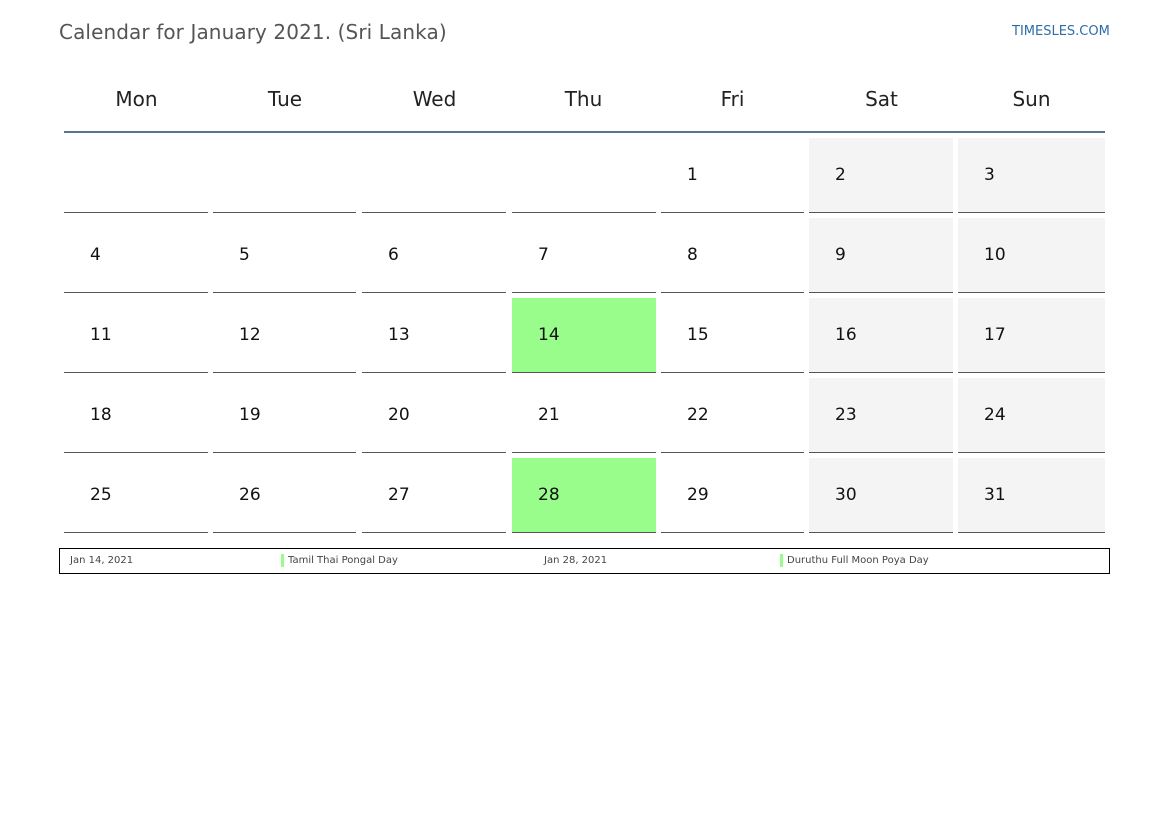 Image resolution: width=1169 pixels, height=827 pixels. What do you see at coordinates (584, 335) in the screenshot?
I see `day-cell-thu: 14` at bounding box center [584, 335].